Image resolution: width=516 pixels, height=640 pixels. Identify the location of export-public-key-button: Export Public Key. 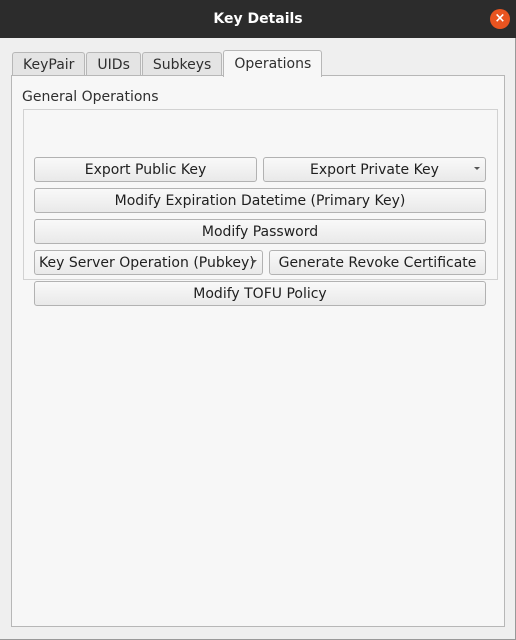
(145, 169).